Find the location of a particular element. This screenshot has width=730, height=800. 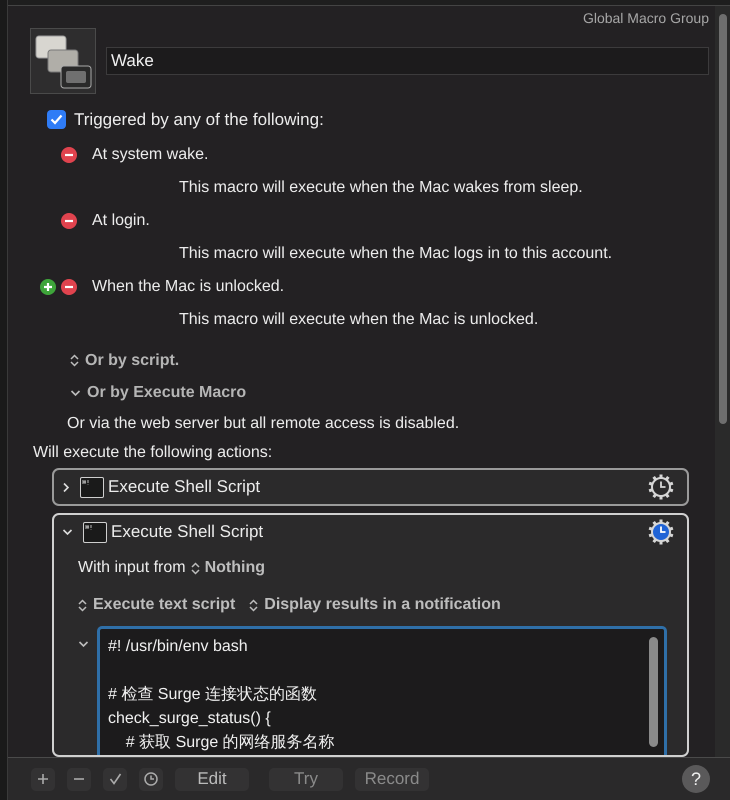

add-icon is located at coordinates (48, 286).